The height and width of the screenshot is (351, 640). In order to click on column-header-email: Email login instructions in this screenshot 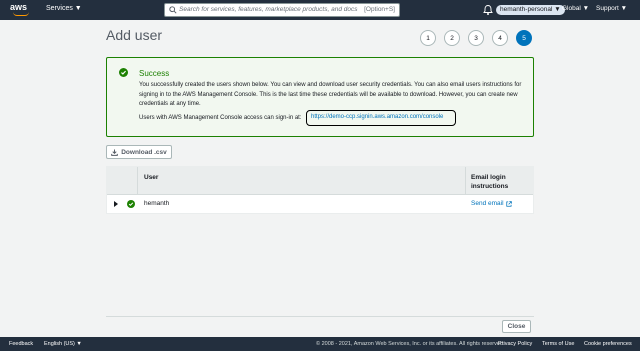, I will do `click(490, 182)`.